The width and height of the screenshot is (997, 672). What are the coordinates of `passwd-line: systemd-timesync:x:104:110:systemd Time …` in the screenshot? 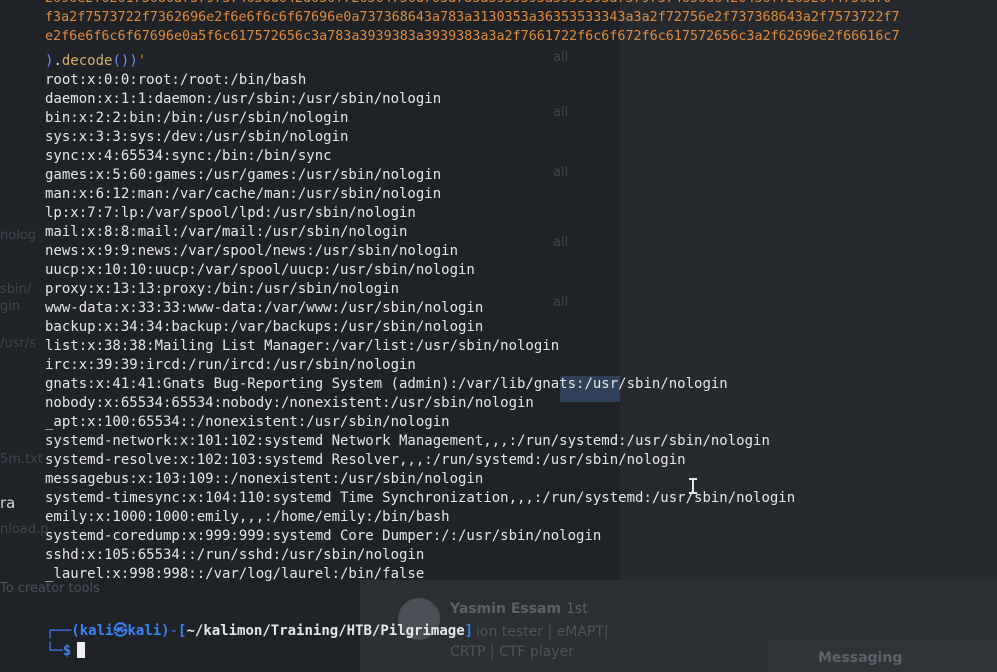 It's located at (420, 498).